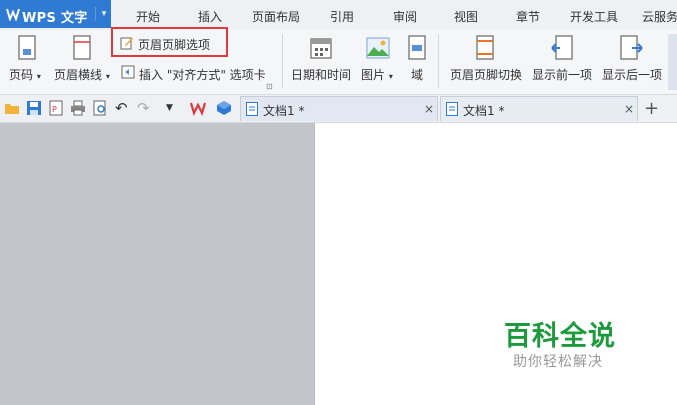 This screenshot has width=677, height=405. Describe the element at coordinates (13, 14) in the screenshot. I see `wps-logo-icon` at that location.